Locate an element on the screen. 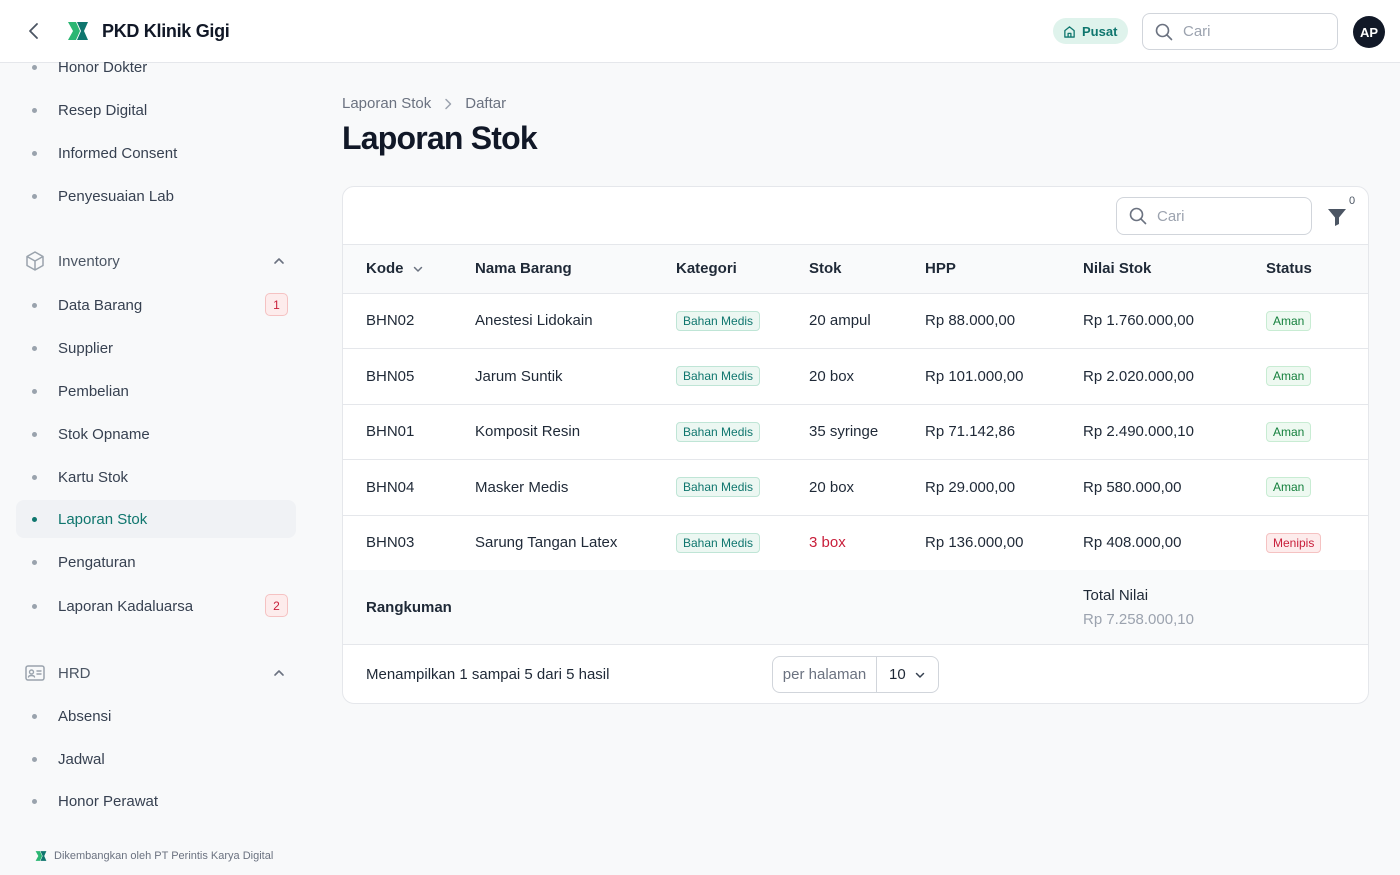  sidebar-item-pengaturan: Pengaturan is located at coordinates (156, 562).